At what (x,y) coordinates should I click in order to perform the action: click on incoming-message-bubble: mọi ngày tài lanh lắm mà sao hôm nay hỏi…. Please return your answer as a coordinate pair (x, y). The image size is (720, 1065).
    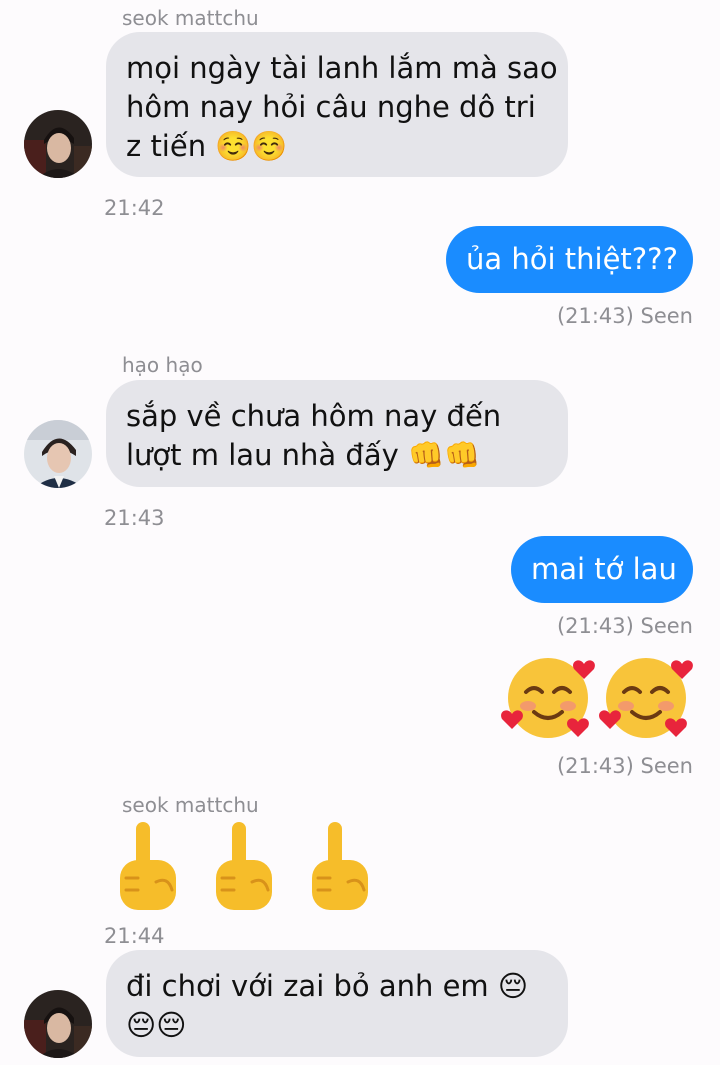
    Looking at the image, I should click on (337, 104).